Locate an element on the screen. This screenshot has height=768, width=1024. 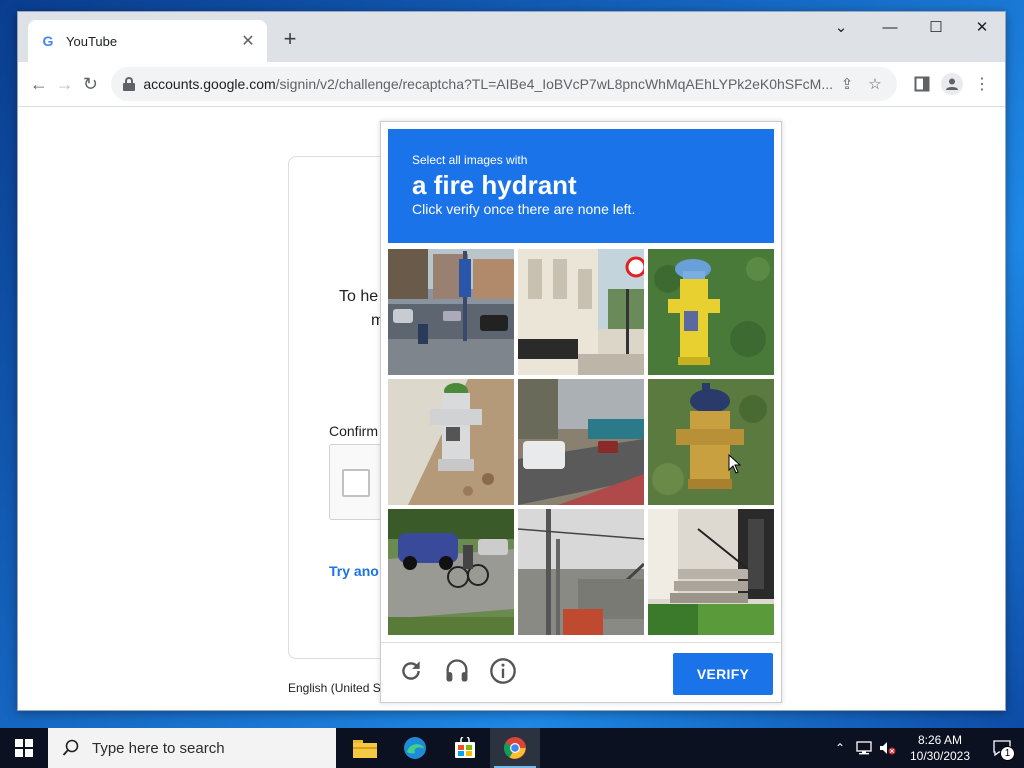
bookmark-star-icon: ☆ is located at coordinates (875, 84).